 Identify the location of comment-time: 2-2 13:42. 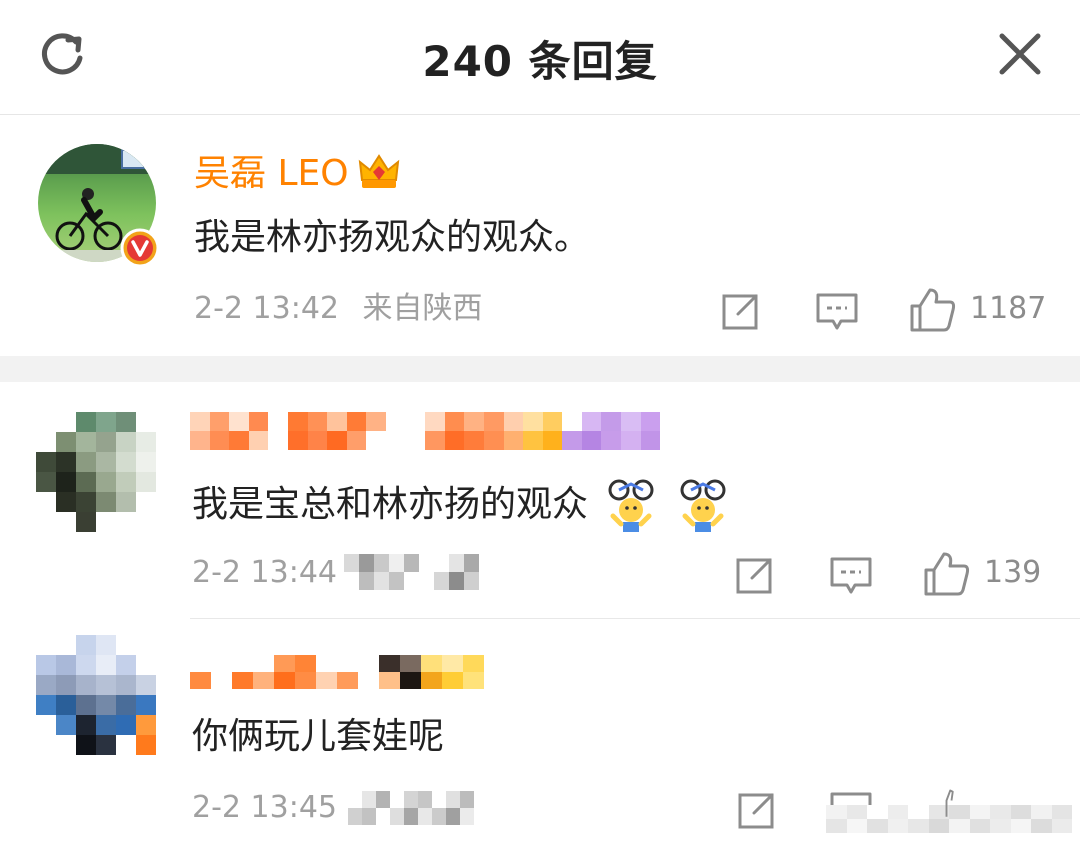
(266, 308).